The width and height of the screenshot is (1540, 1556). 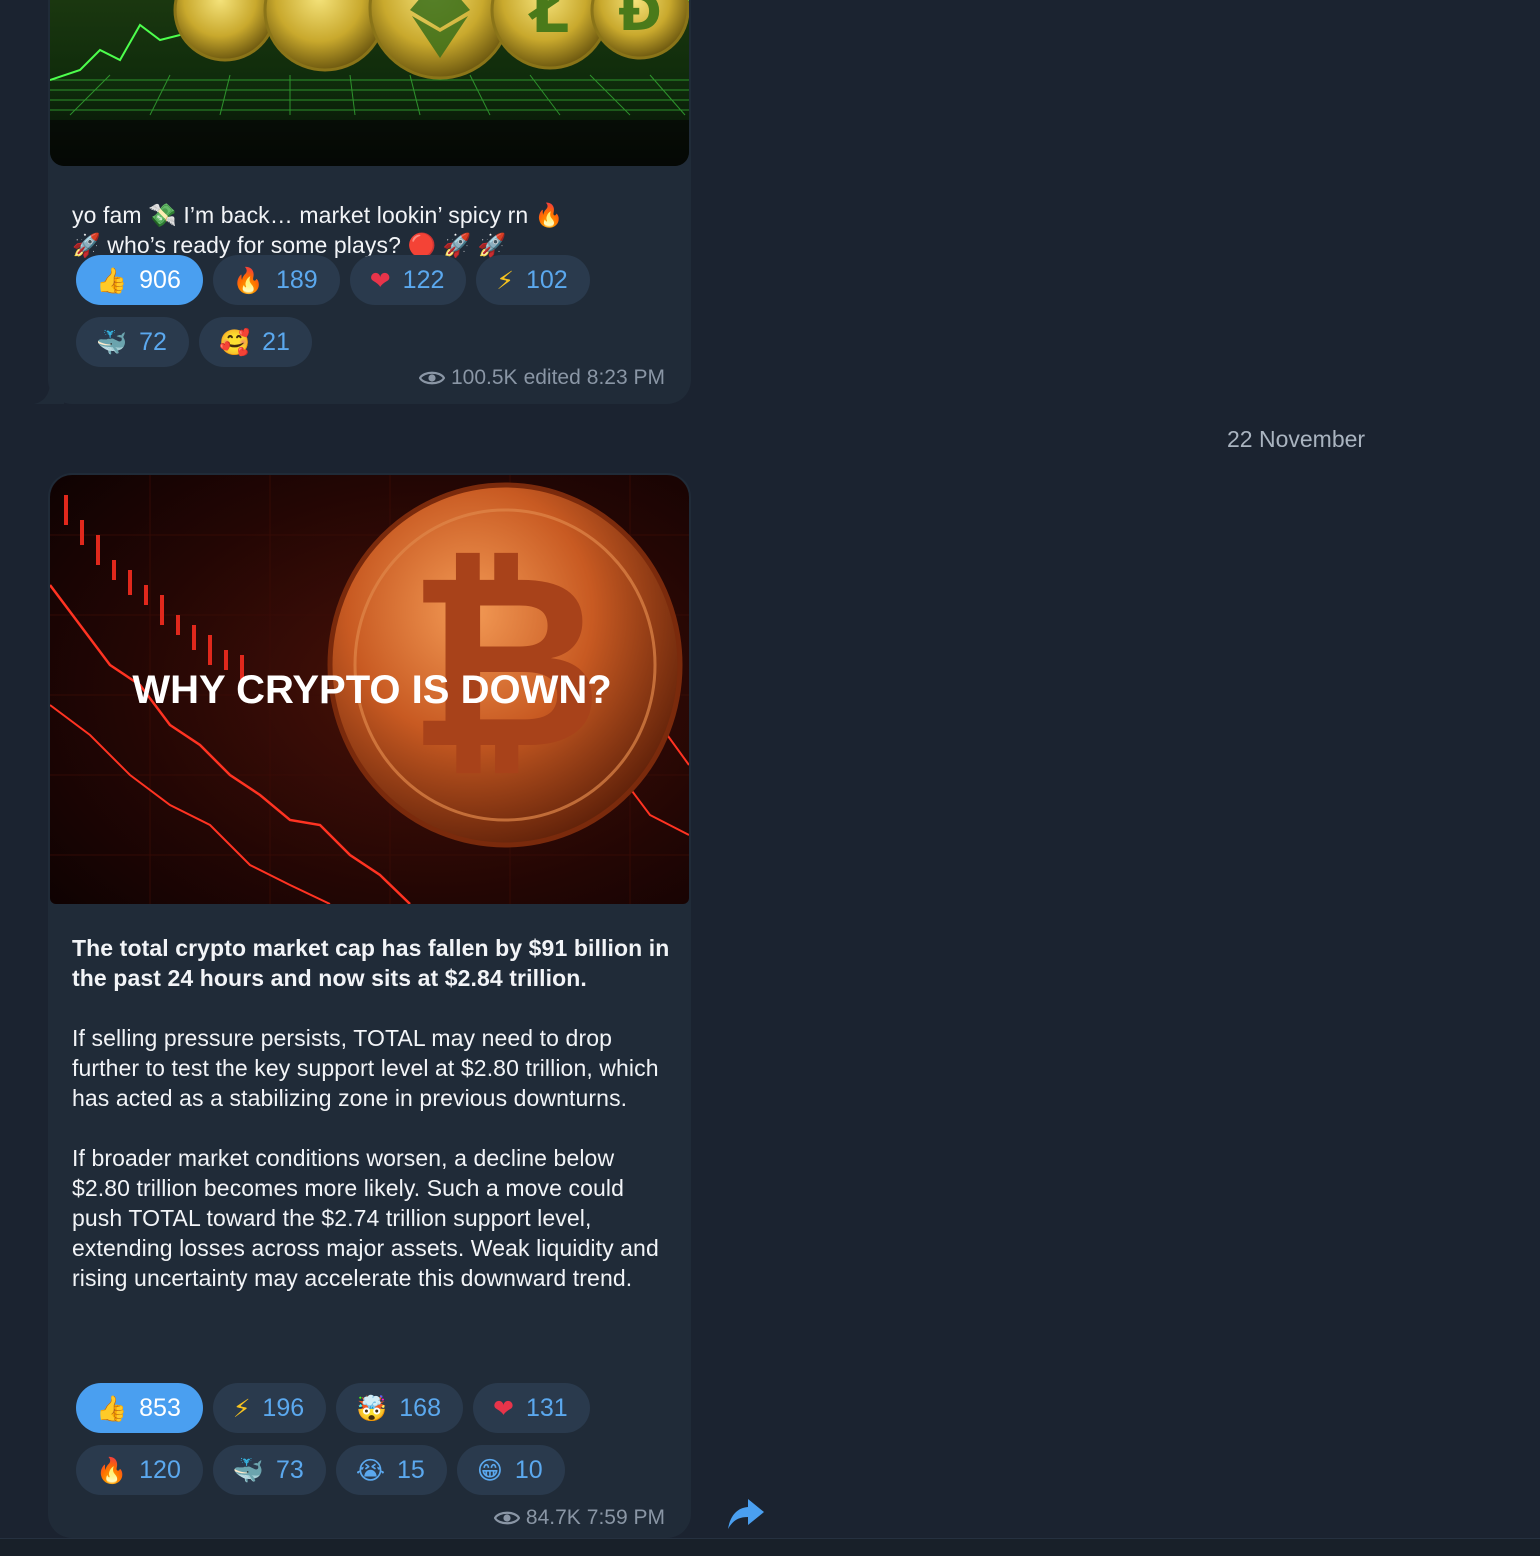 I want to click on reaction-thumbs-up: 👍 853, so click(x=139, y=1408).